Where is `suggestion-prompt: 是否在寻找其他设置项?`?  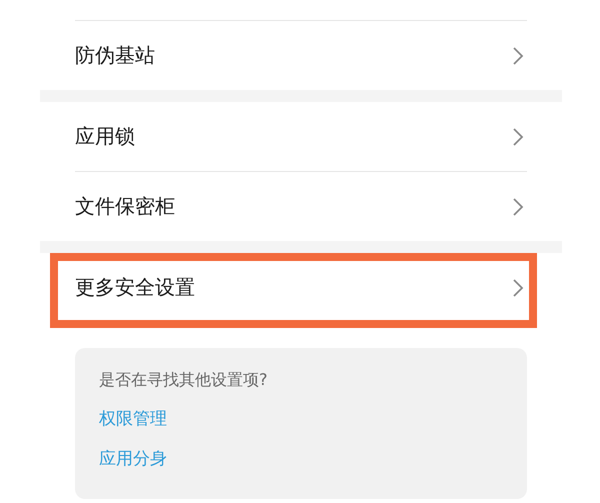
suggestion-prompt: 是否在寻找其他设置项? is located at coordinates (183, 380).